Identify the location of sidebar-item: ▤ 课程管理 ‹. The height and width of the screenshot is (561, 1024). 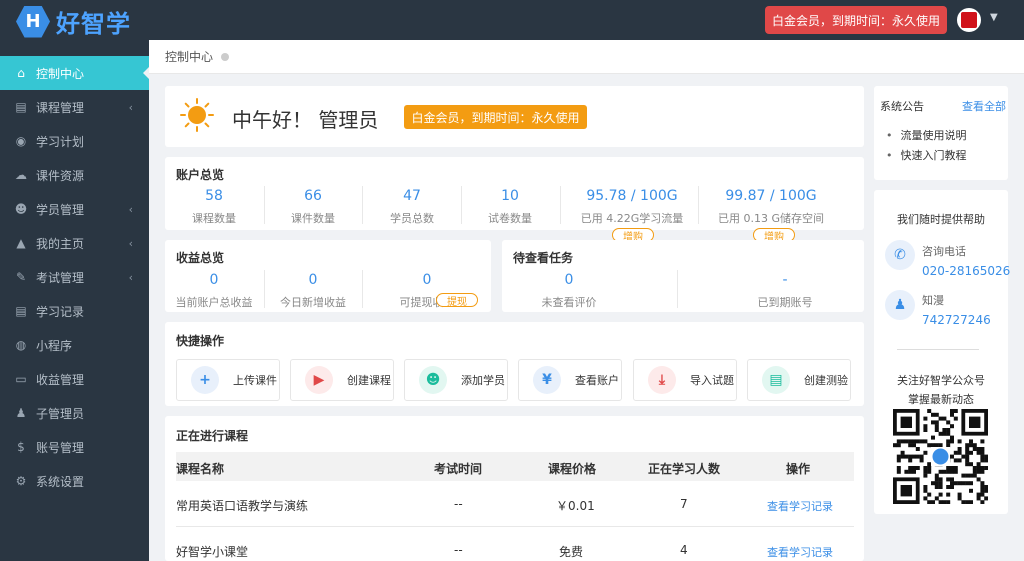
(74, 107).